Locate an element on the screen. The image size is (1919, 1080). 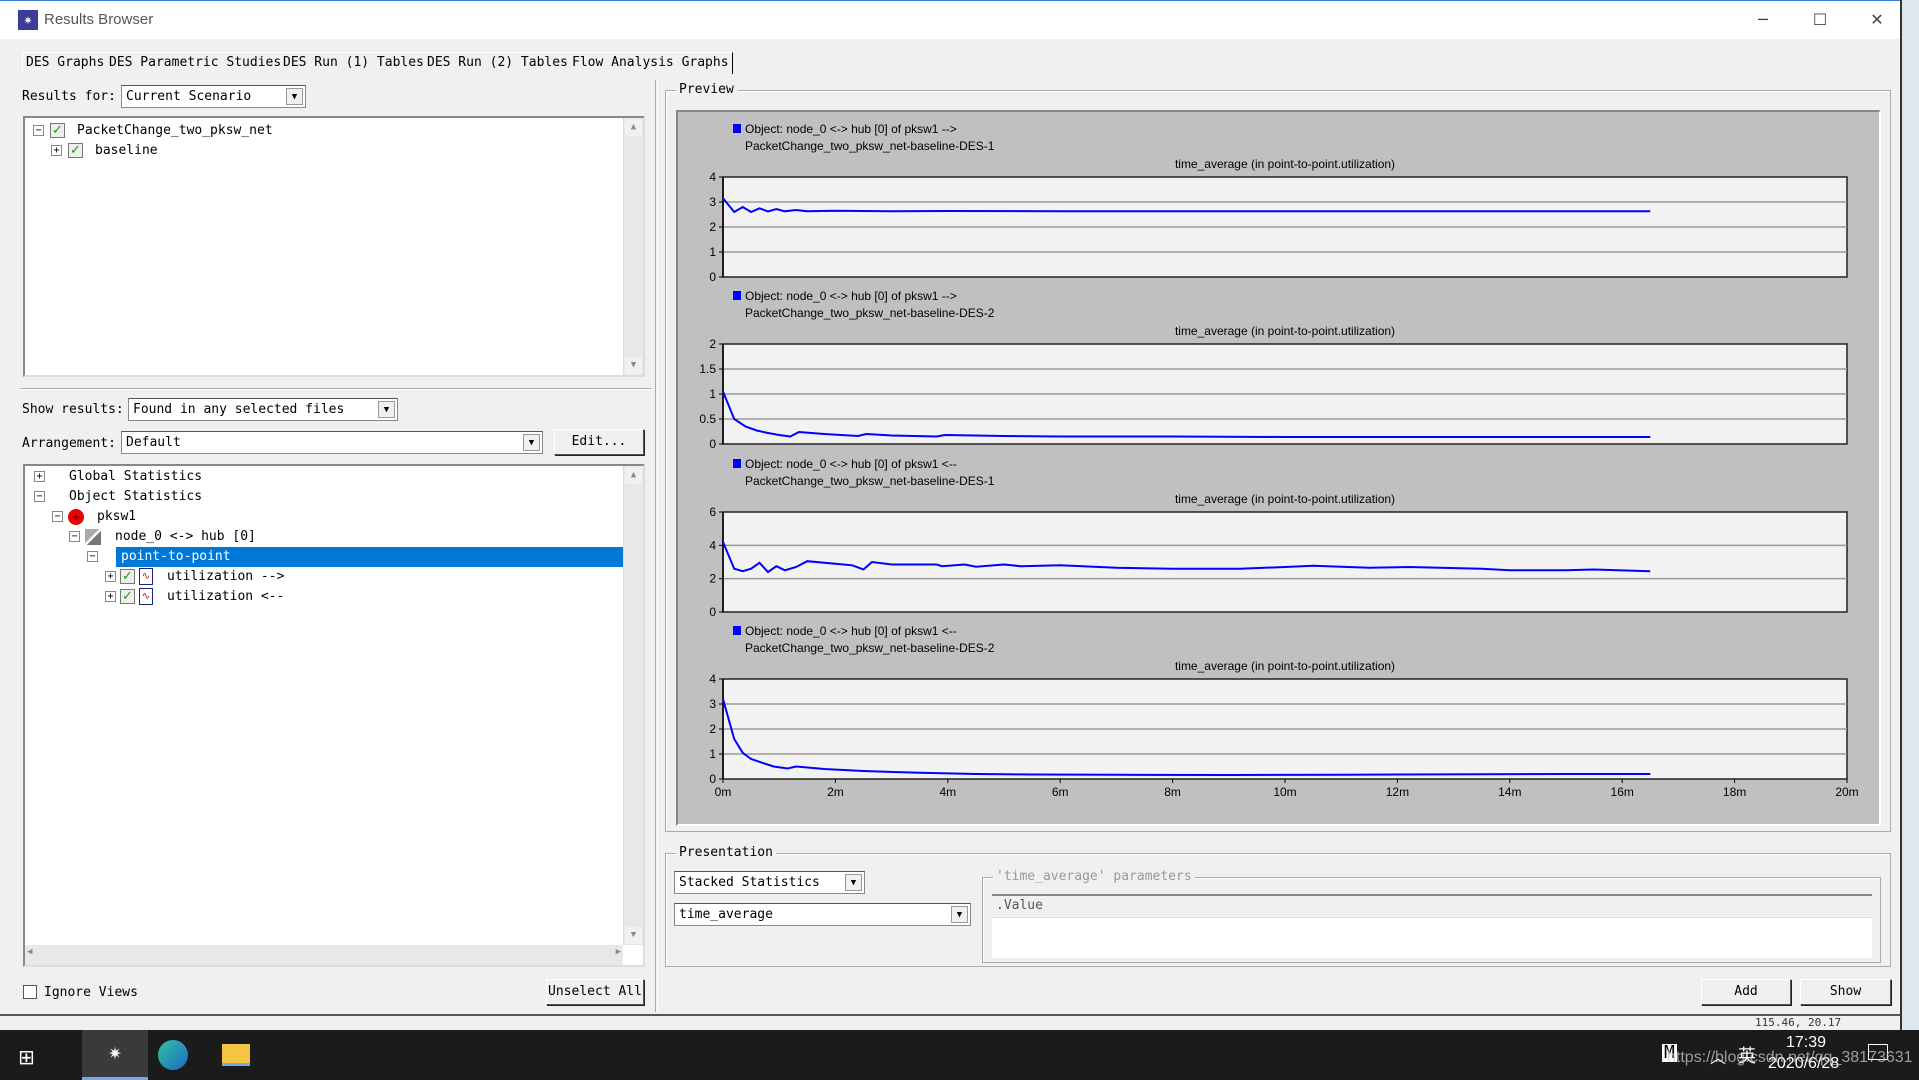
tree-item-packetchange: − ✓ PacketChange_two_pksw_net is located at coordinates (319, 131).